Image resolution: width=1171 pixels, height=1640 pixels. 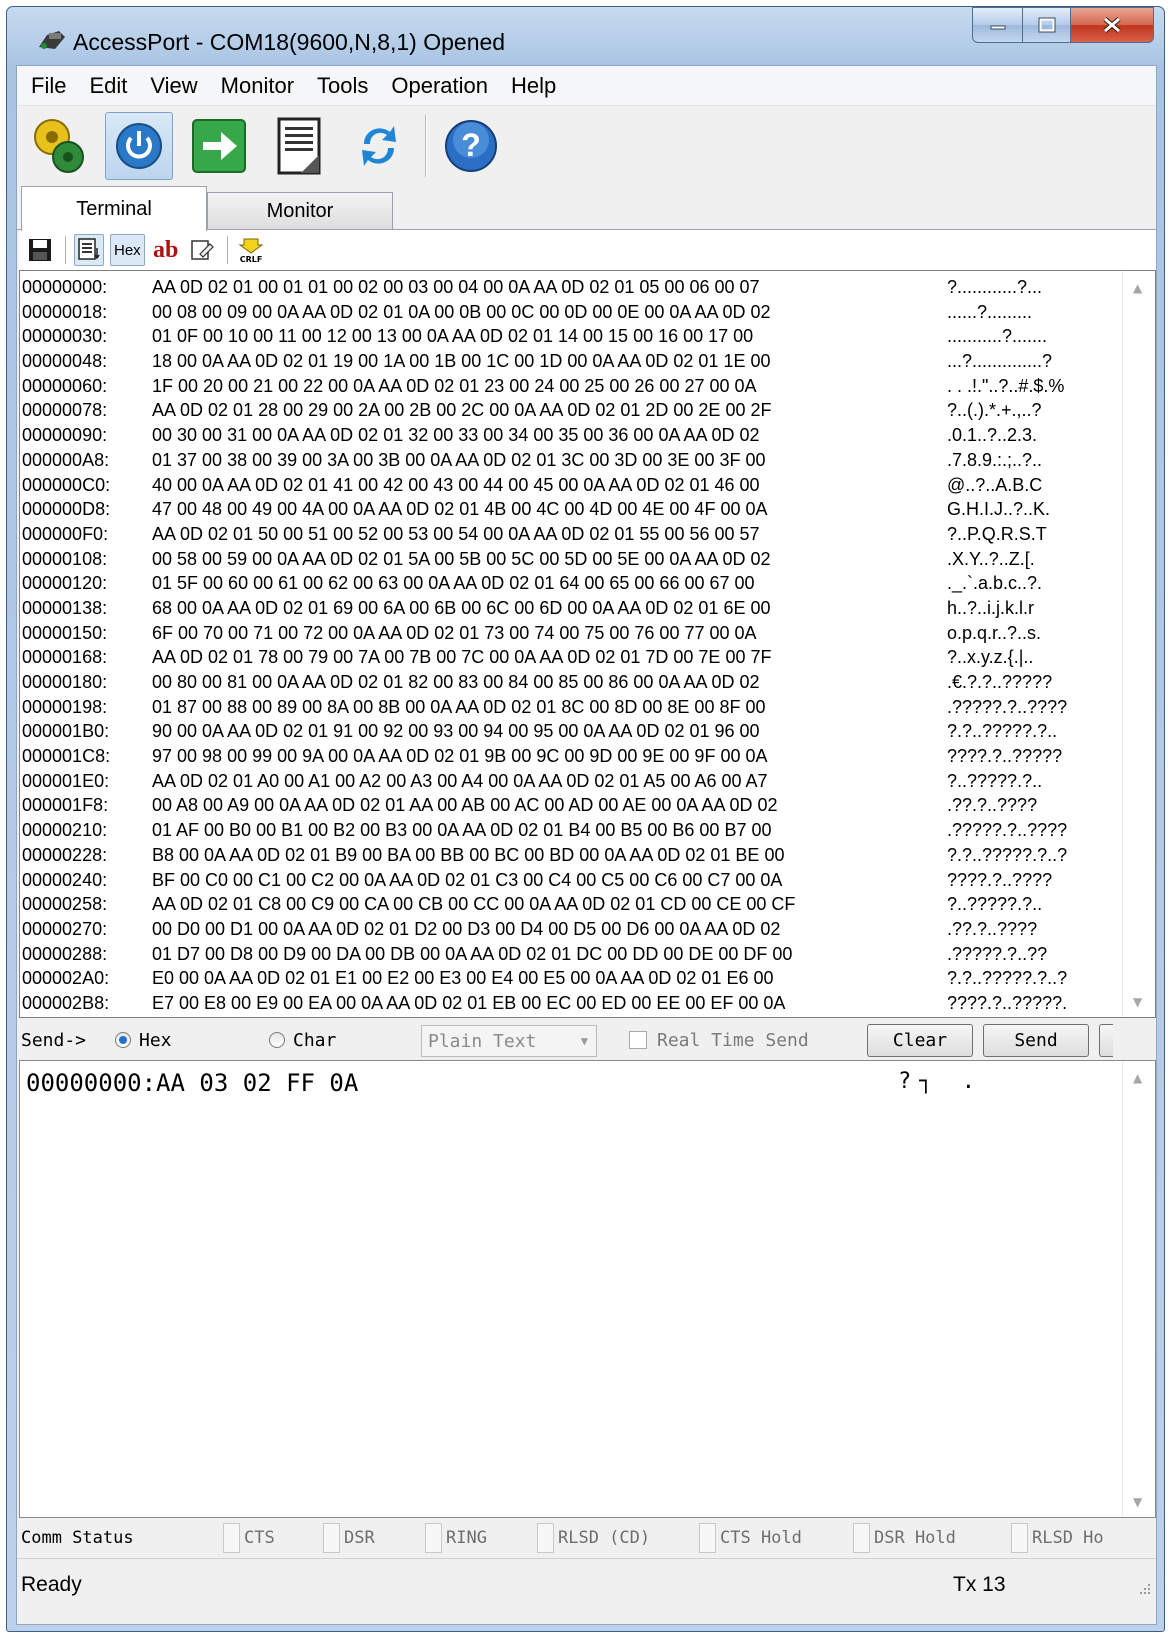 I want to click on hex-line-addr: 00000000:, so click(x=65, y=287).